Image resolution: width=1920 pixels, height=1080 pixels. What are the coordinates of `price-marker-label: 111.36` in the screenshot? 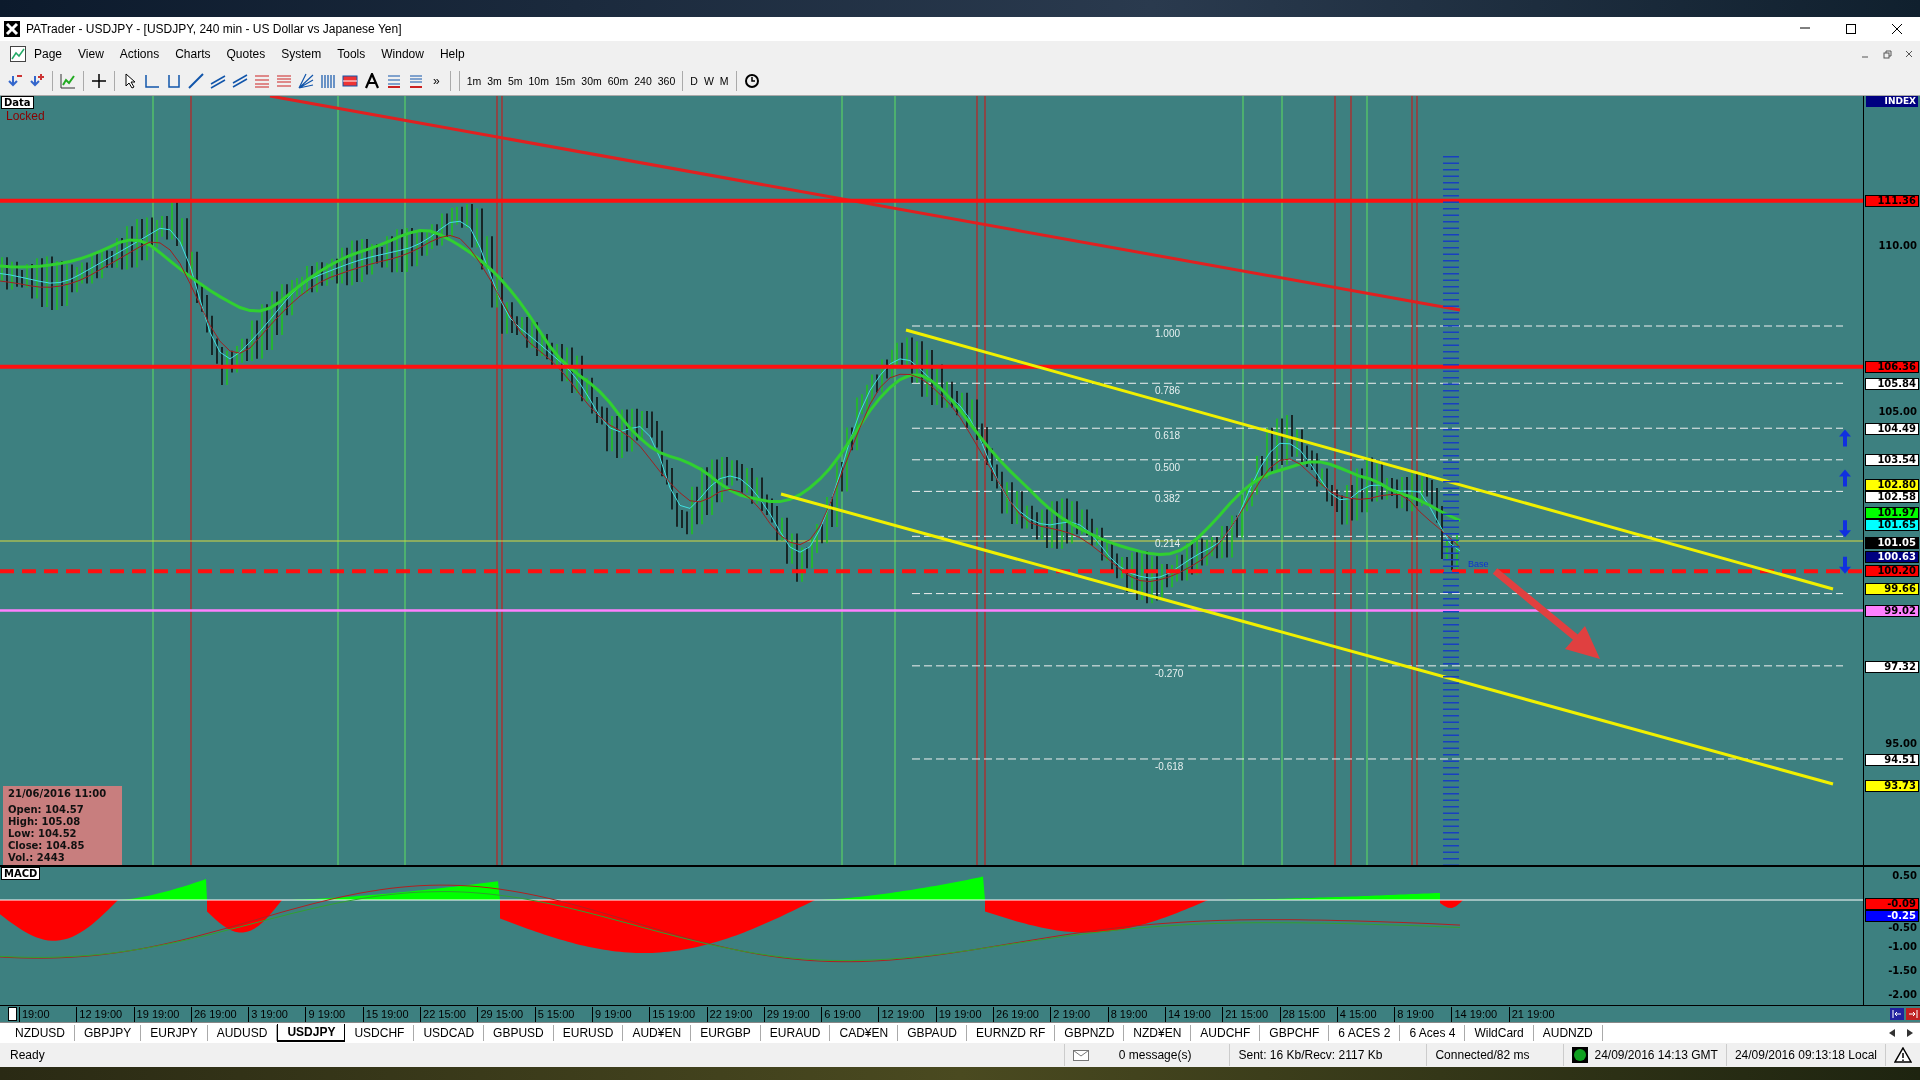 It's located at (1892, 200).